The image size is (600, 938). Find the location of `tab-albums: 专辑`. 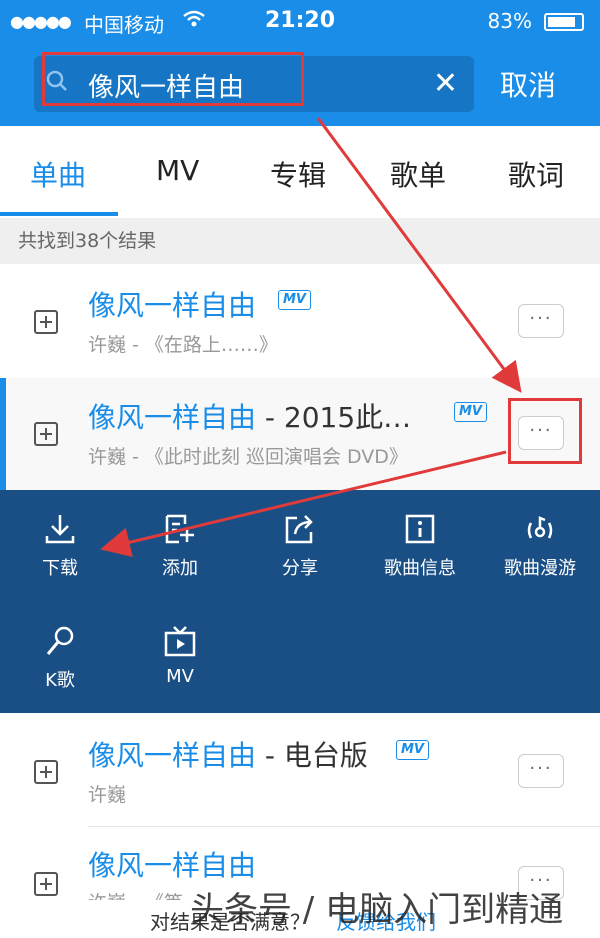

tab-albums: 专辑 is located at coordinates (298, 174).